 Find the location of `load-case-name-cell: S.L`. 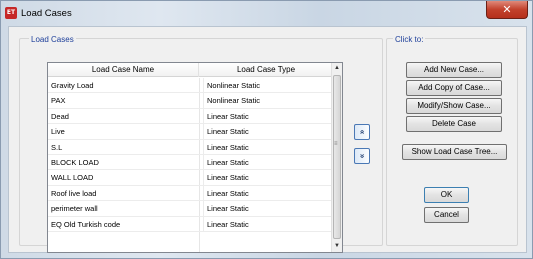

load-case-name-cell: S.L is located at coordinates (124, 147).